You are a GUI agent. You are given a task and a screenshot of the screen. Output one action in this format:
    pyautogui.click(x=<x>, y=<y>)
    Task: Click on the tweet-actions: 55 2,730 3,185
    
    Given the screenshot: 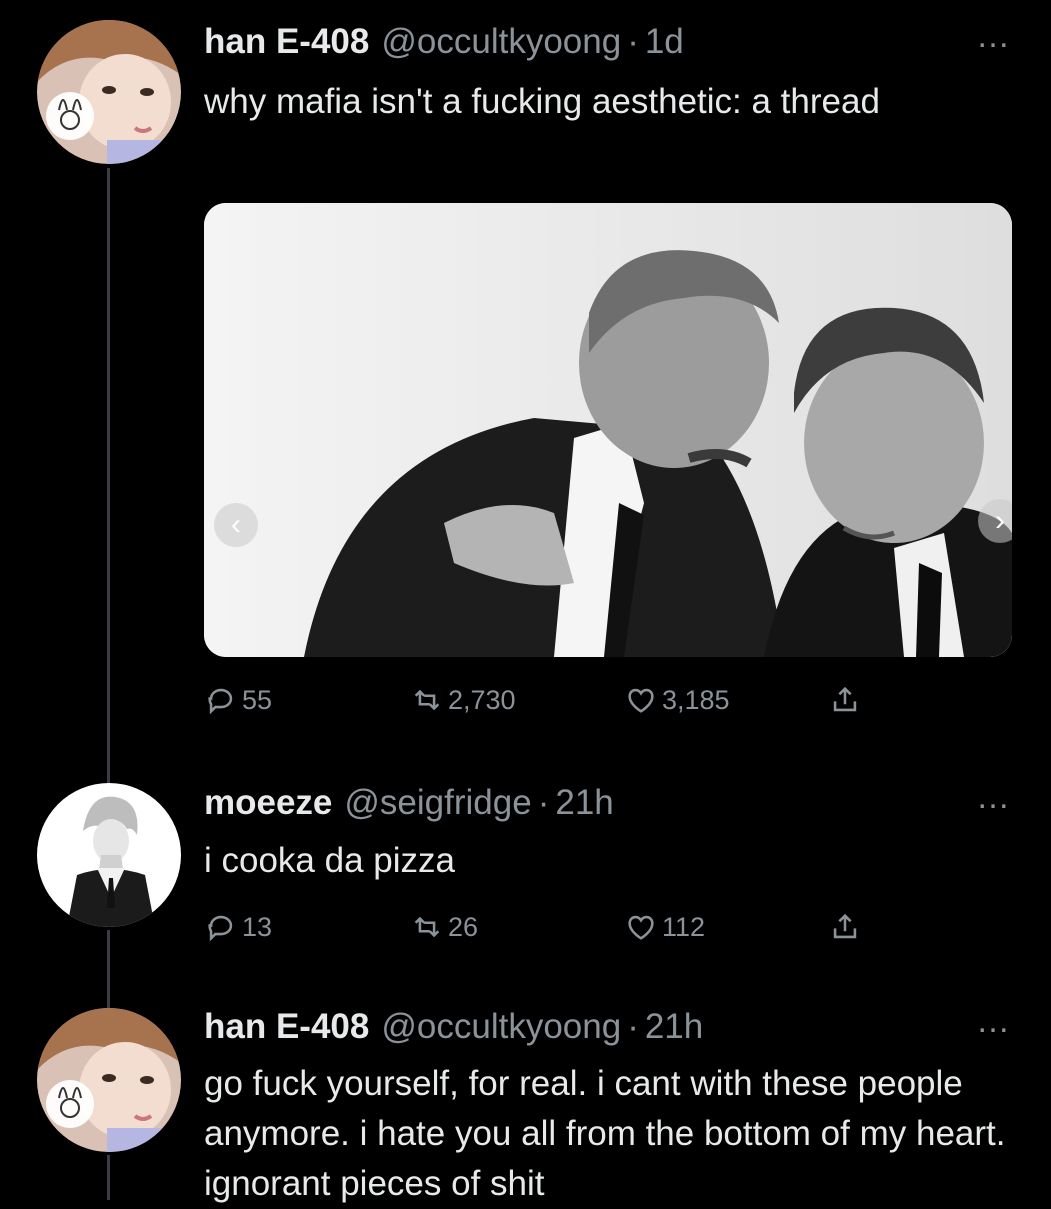 What is the action you would take?
    pyautogui.click(x=554, y=703)
    